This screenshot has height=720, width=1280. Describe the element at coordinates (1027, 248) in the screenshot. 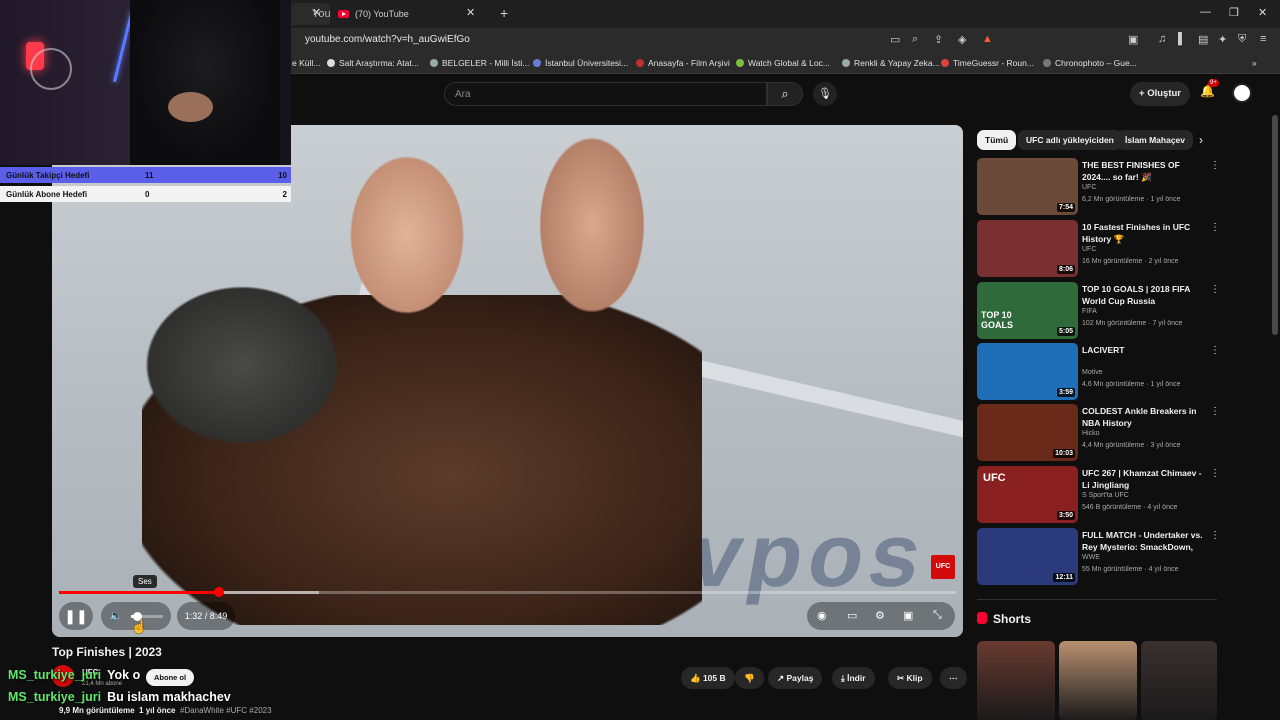

I see `video-thumbnail: 8:06` at that location.